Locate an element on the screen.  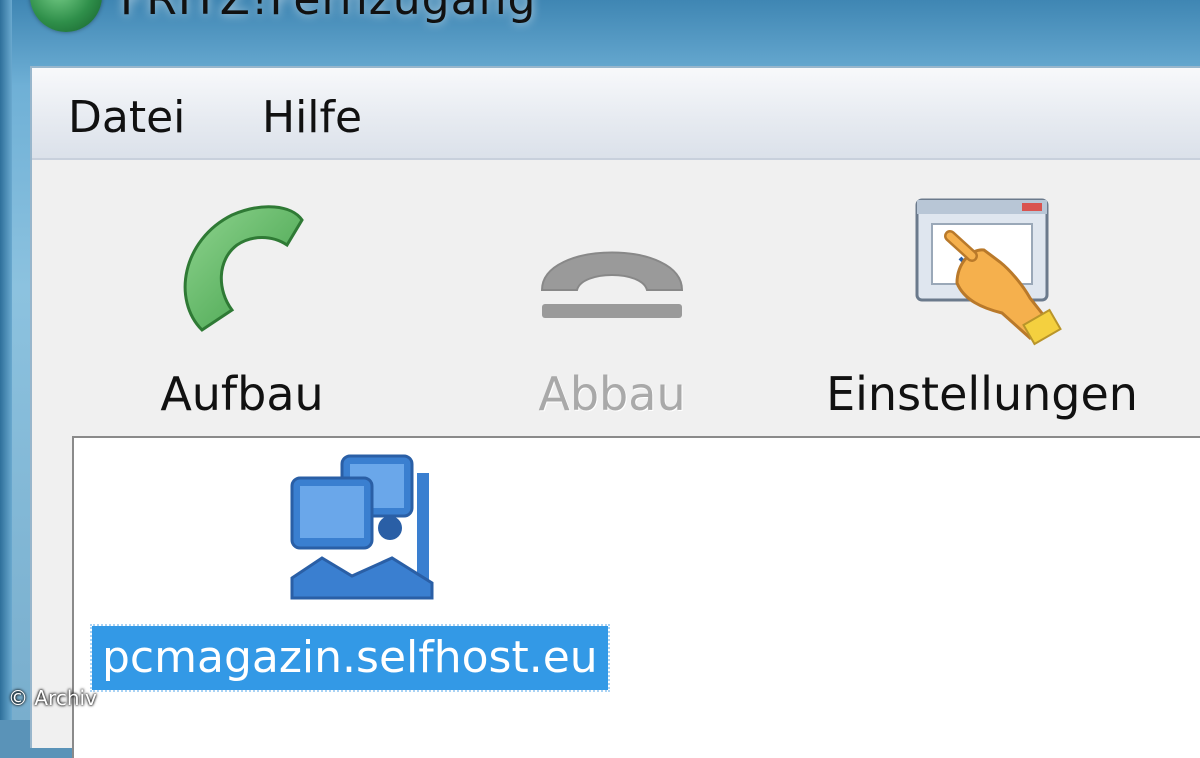
menu-datei: Datei is located at coordinates (126, 118).